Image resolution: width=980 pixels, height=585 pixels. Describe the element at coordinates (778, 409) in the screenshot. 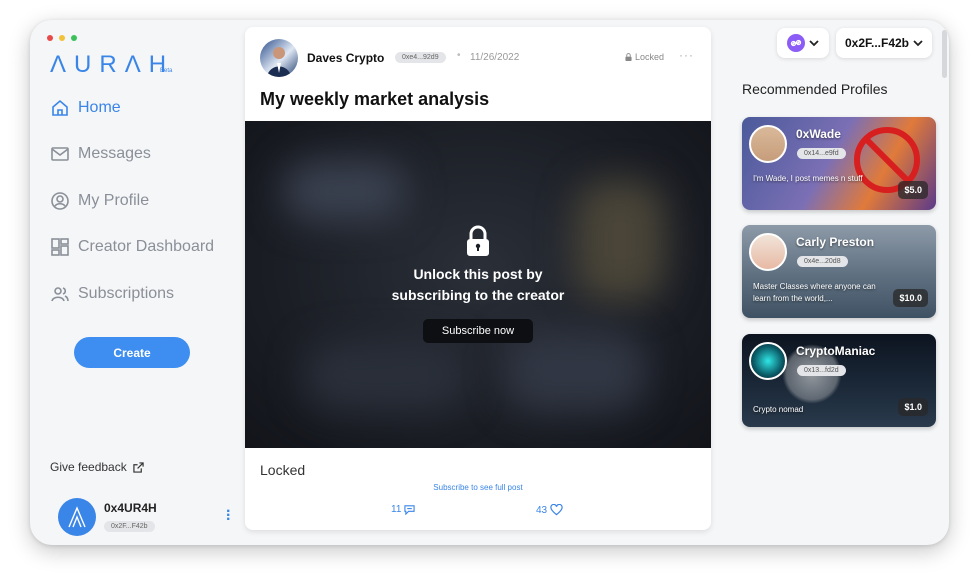

I see `profile-bio: Crypto nomad` at that location.